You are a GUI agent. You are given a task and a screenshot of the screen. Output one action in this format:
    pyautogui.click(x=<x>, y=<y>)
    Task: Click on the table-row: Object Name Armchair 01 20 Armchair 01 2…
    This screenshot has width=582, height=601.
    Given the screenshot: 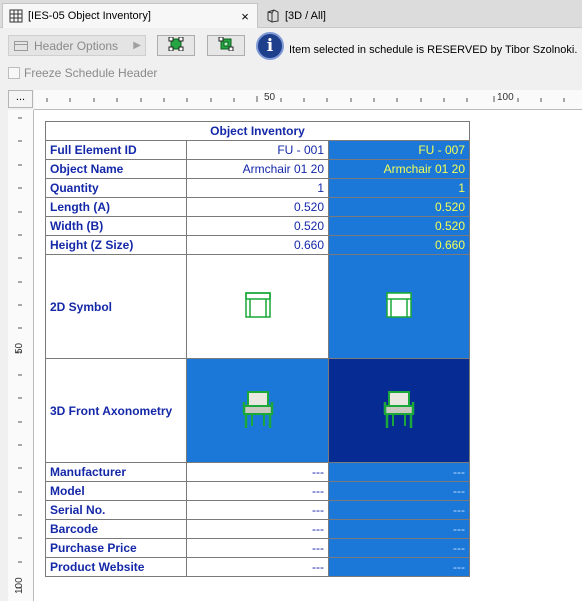 What is the action you would take?
    pyautogui.click(x=257, y=169)
    